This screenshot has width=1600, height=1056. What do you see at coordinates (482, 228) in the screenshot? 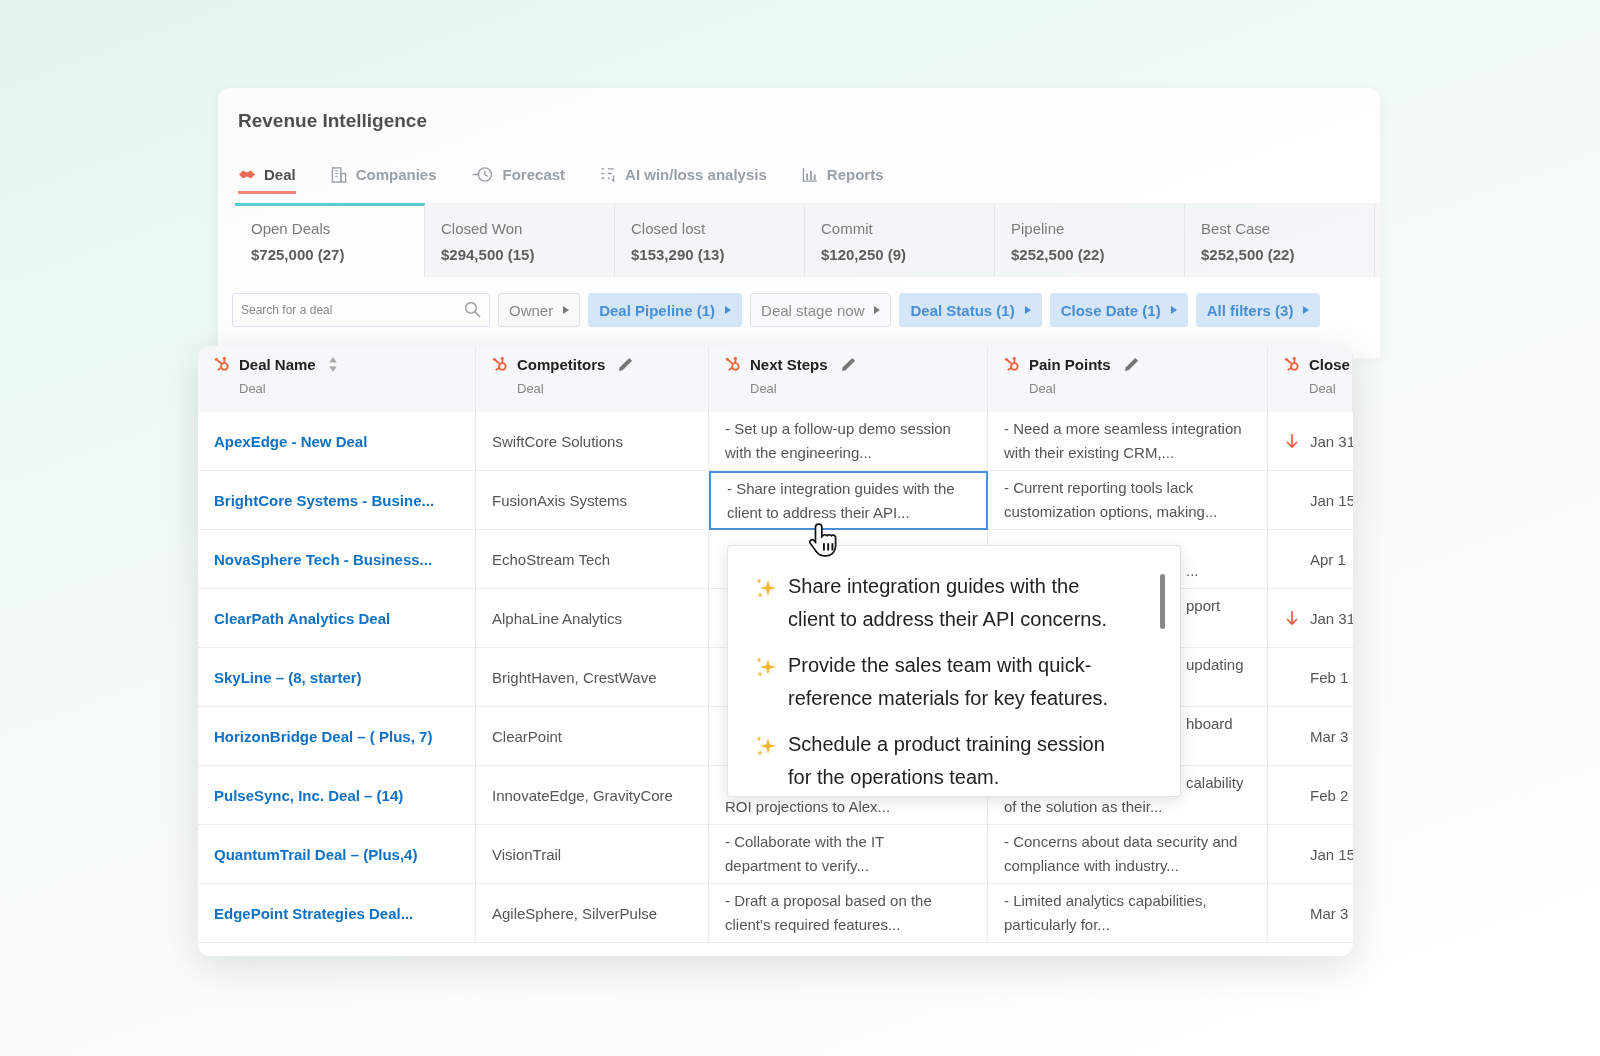
I see `stat-label: Closed Won` at bounding box center [482, 228].